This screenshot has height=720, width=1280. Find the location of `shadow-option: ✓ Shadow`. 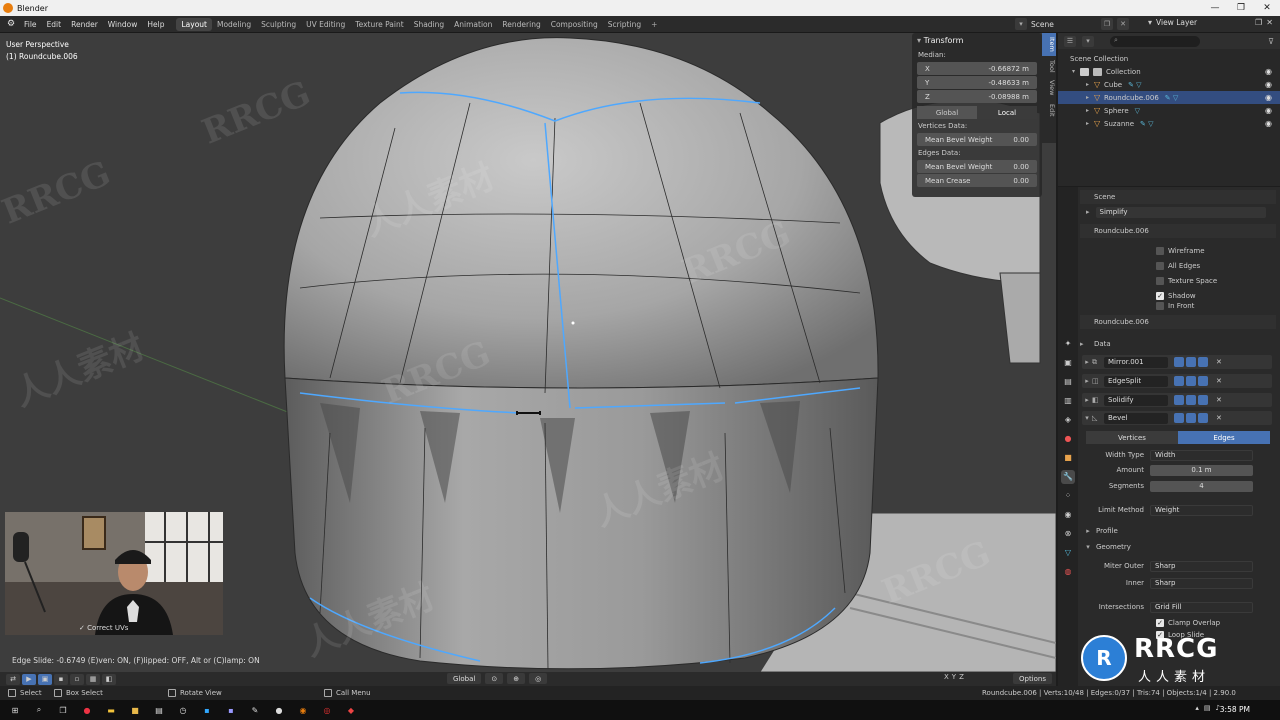

shadow-option: ✓ Shadow is located at coordinates (1178, 296).